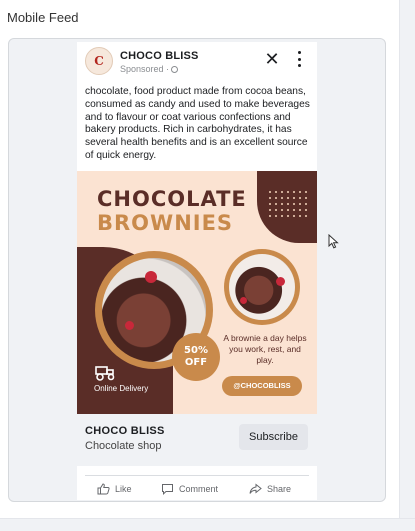 This screenshot has height=531, width=415. Describe the element at coordinates (172, 199) in the screenshot. I see `headline-line1: CHOCOLATE` at that location.